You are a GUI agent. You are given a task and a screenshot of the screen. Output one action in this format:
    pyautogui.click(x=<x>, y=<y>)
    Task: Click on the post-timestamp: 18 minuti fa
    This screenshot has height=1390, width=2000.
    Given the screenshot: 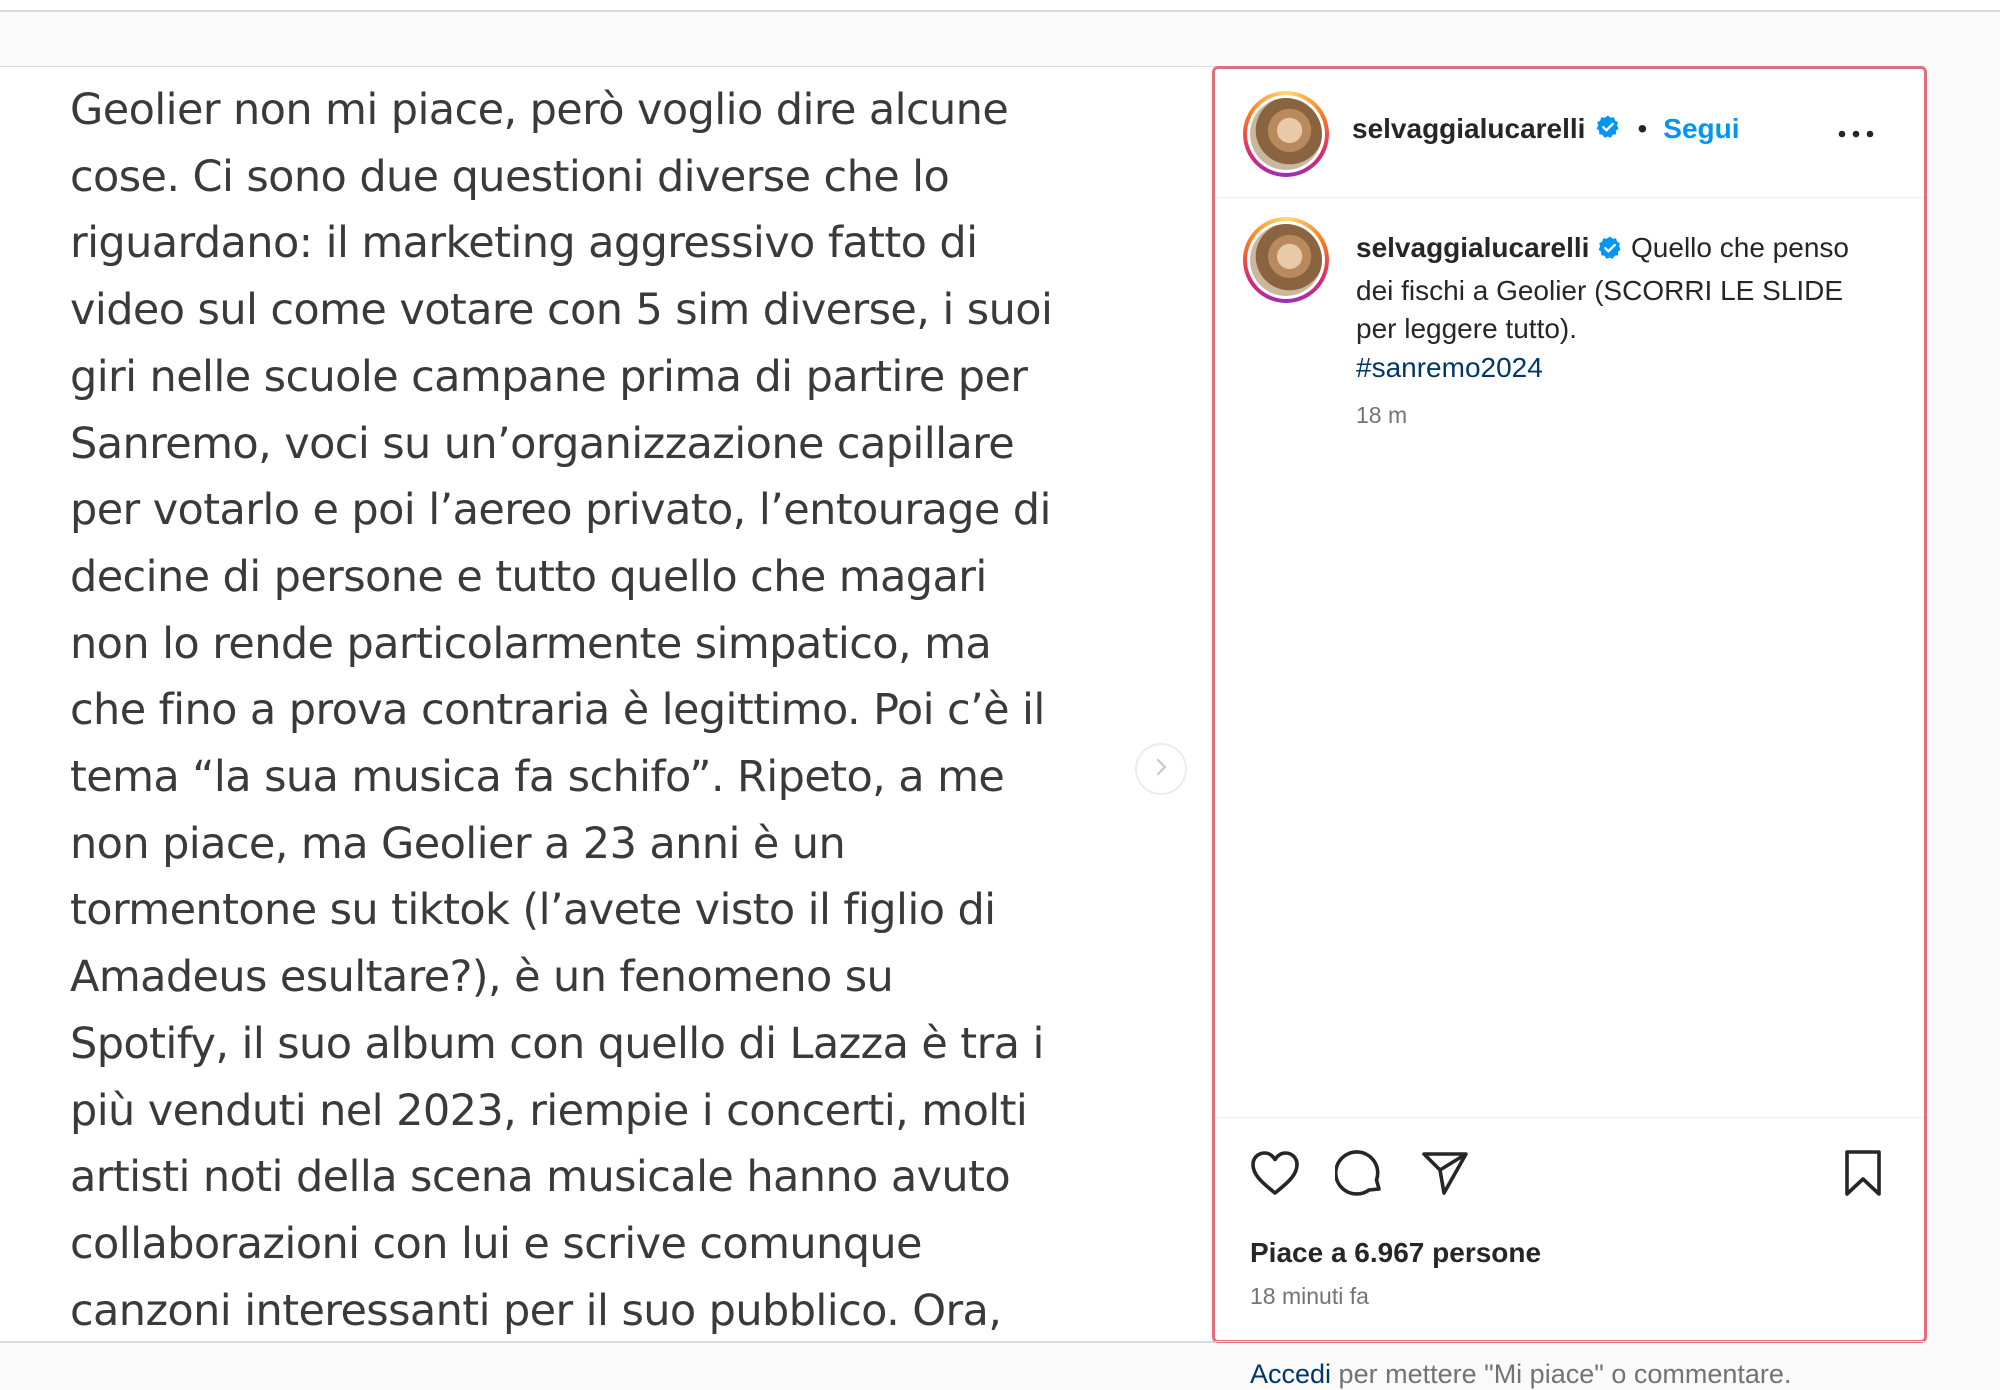 What is the action you would take?
    pyautogui.click(x=1309, y=1296)
    